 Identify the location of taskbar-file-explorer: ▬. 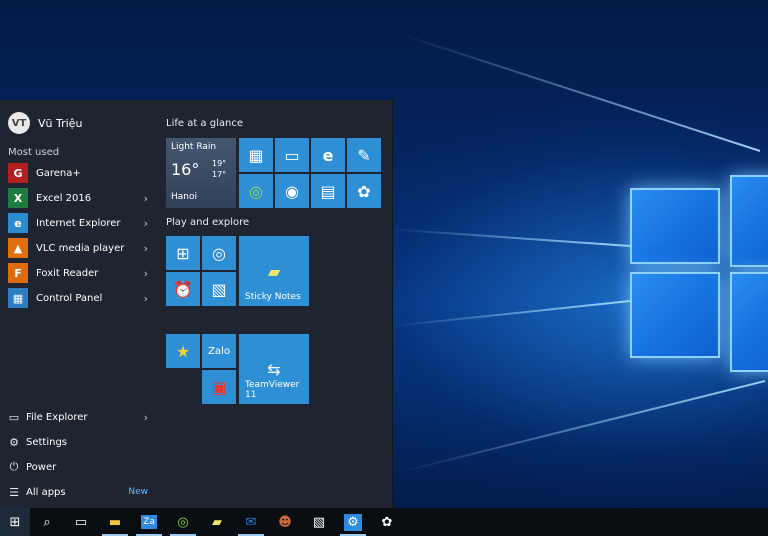
(115, 522).